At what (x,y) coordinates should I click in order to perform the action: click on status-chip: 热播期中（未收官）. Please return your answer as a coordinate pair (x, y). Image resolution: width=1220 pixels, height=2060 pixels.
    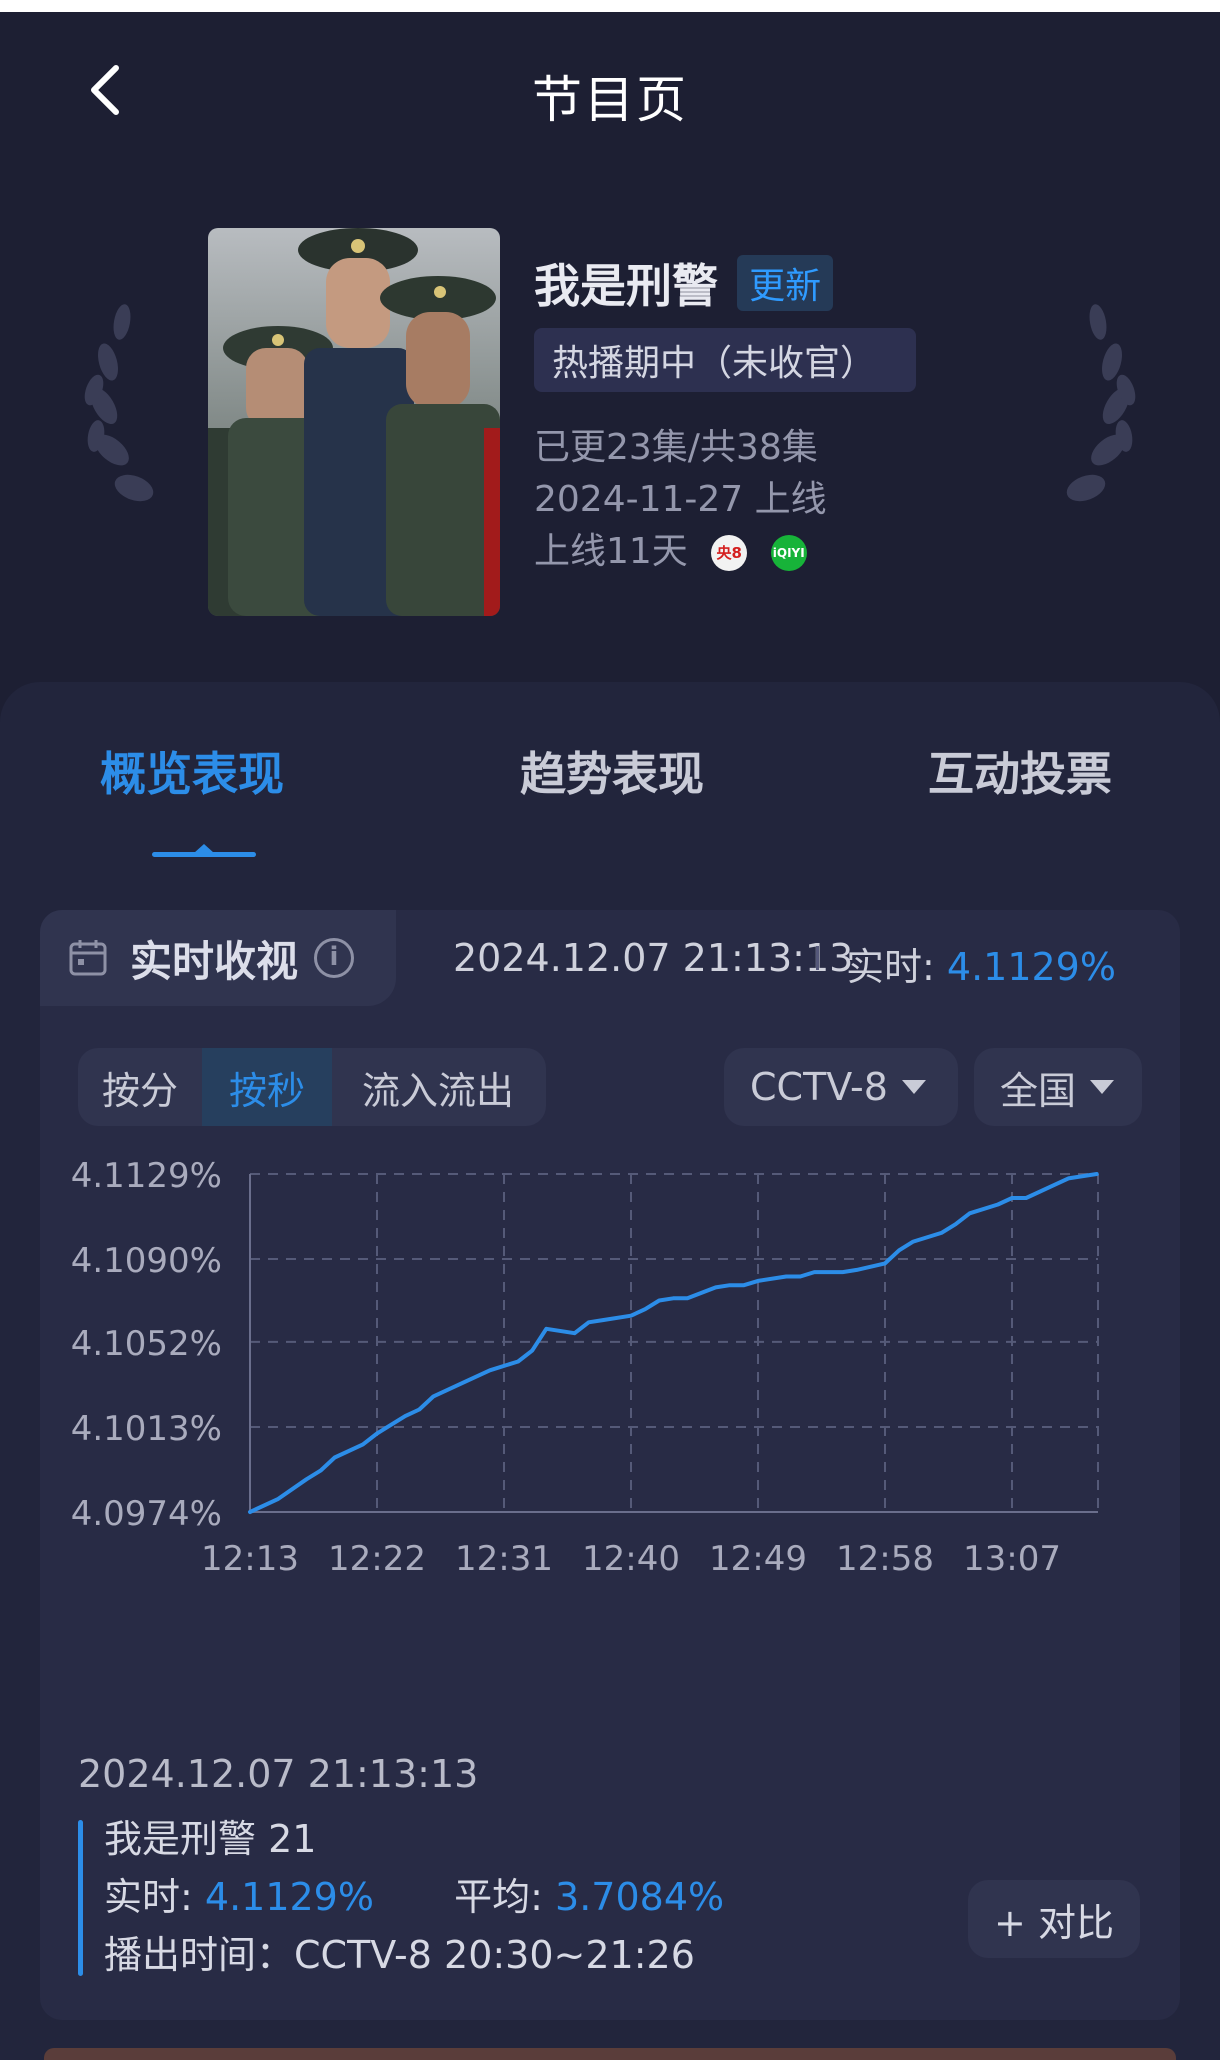
    Looking at the image, I should click on (725, 360).